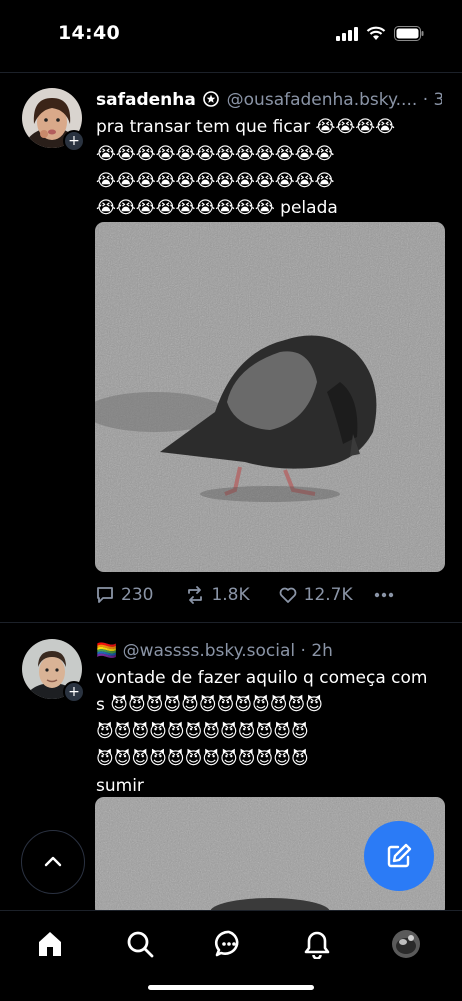  Describe the element at coordinates (288, 595) in the screenshot. I see `heart-icon` at that location.